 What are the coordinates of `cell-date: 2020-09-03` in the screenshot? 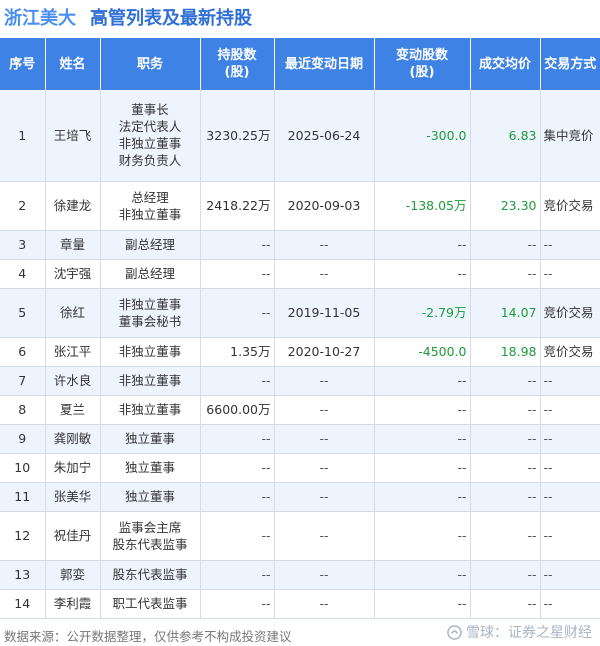 It's located at (324, 206).